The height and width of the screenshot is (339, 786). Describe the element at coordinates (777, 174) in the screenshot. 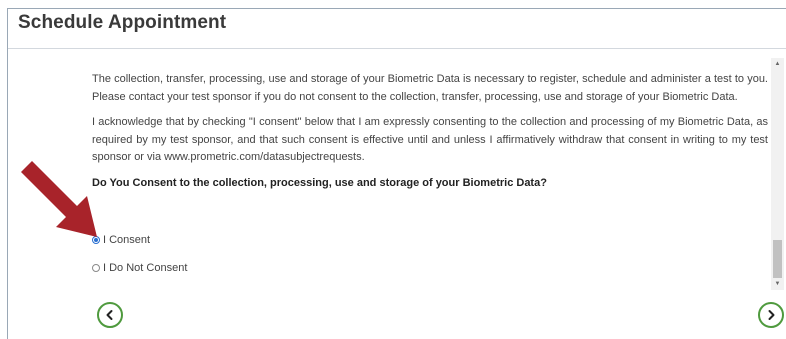

I see `content-scrollbar: ▲ ▼` at that location.